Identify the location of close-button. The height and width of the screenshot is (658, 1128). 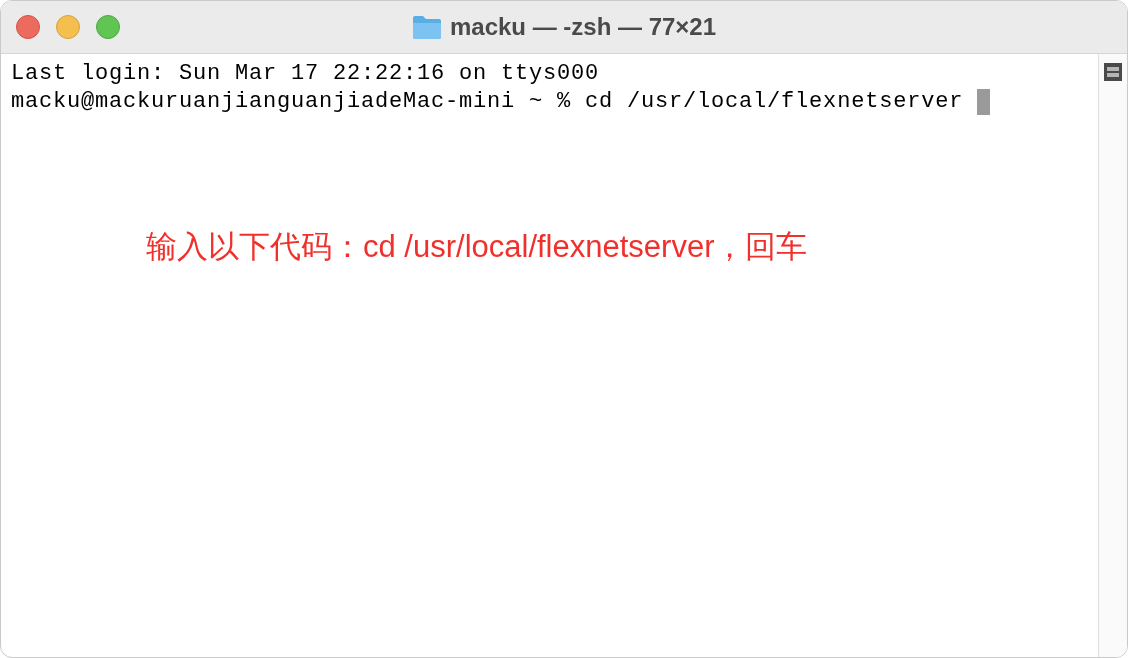
(28, 27).